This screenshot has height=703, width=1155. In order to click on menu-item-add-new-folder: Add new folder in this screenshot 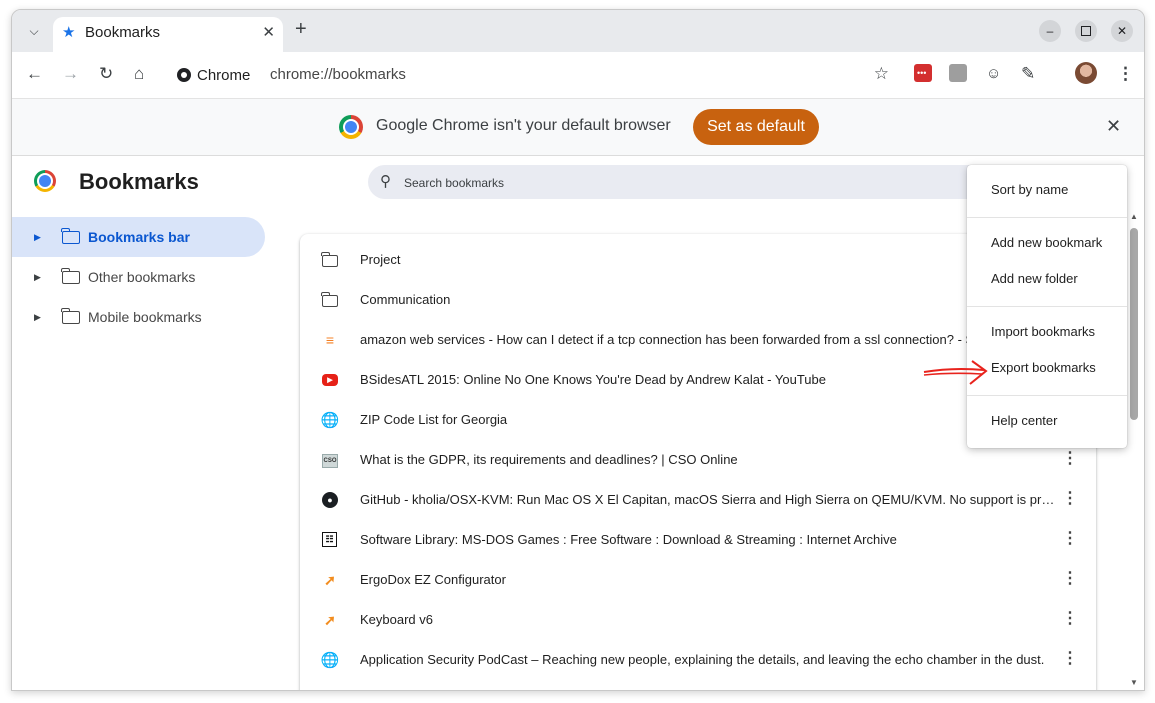, I will do `click(1047, 279)`.